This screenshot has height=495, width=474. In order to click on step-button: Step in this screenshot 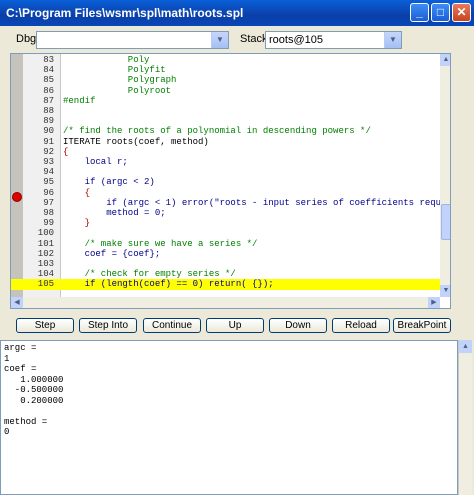, I will do `click(45, 325)`.